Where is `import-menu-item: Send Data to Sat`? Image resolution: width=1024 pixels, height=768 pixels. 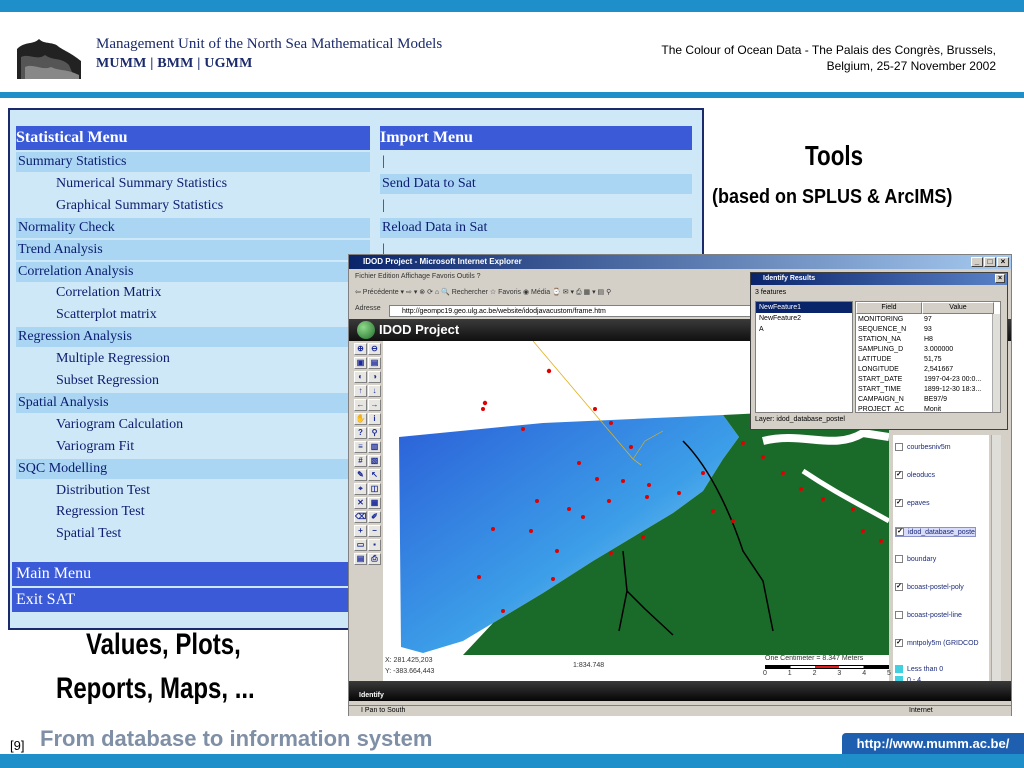 import-menu-item: Send Data to Sat is located at coordinates (536, 183).